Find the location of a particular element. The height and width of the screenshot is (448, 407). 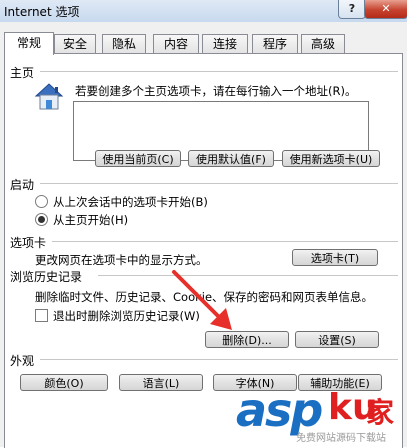

homepage-divider is located at coordinates (219, 71).